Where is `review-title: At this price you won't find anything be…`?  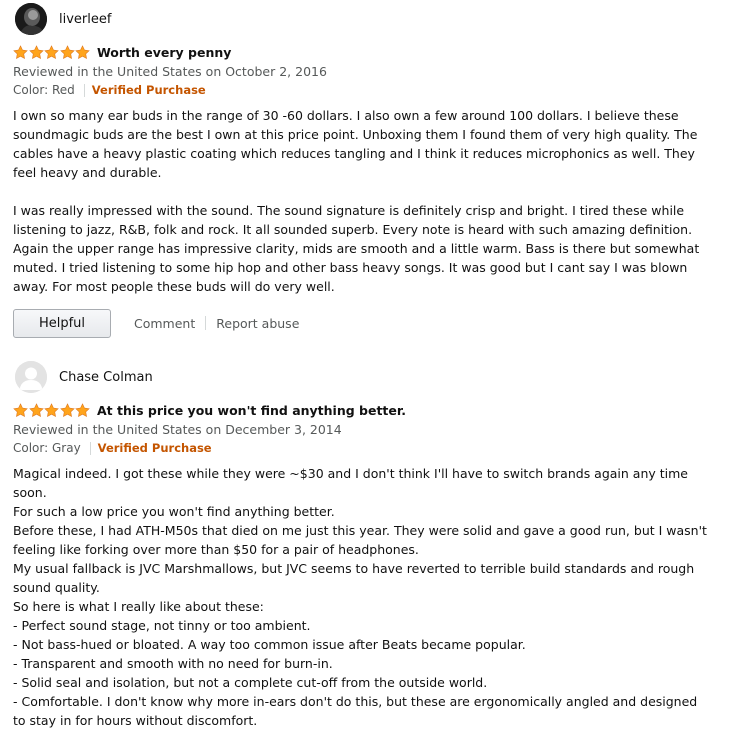
review-title: At this price you won't find anything be… is located at coordinates (251, 410).